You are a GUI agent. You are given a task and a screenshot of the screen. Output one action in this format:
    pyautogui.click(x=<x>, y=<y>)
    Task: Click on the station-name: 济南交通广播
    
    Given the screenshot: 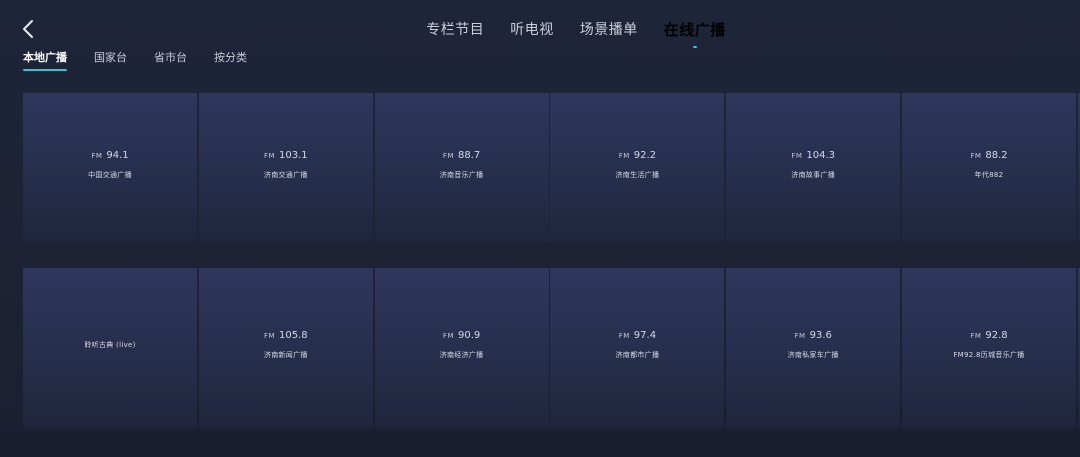 What is the action you would take?
    pyautogui.click(x=285, y=174)
    